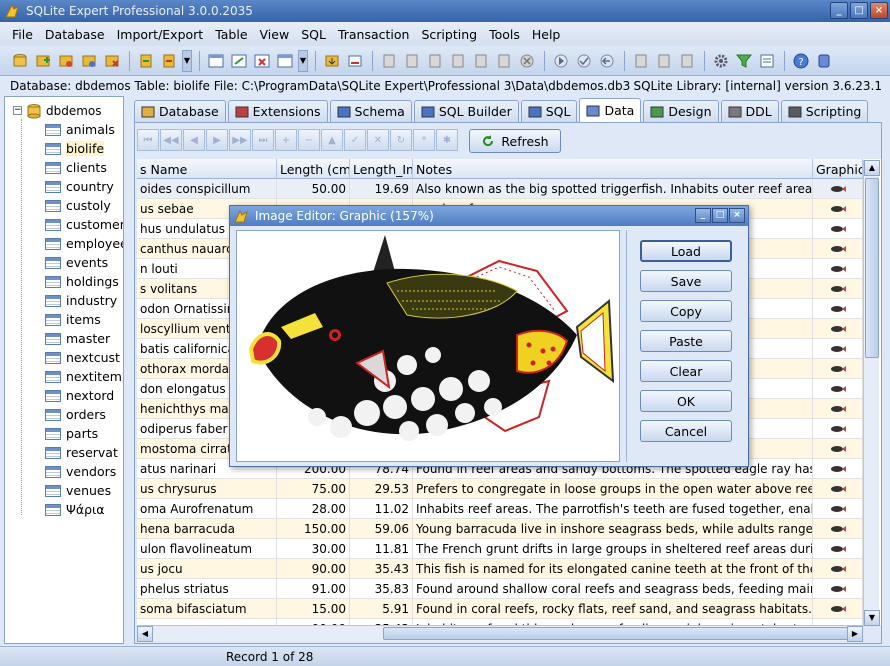 This screenshot has height=666, width=890. What do you see at coordinates (871, 393) in the screenshot?
I see `vertical-scrollbar: ▲ ▼` at bounding box center [871, 393].